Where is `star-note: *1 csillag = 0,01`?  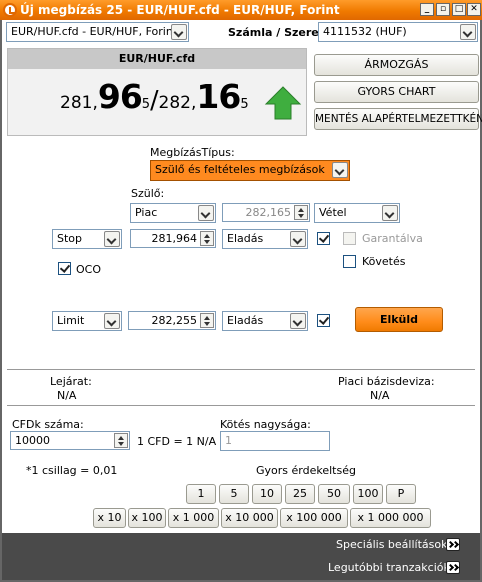 star-note: *1 csillag = 0,01 is located at coordinates (72, 470).